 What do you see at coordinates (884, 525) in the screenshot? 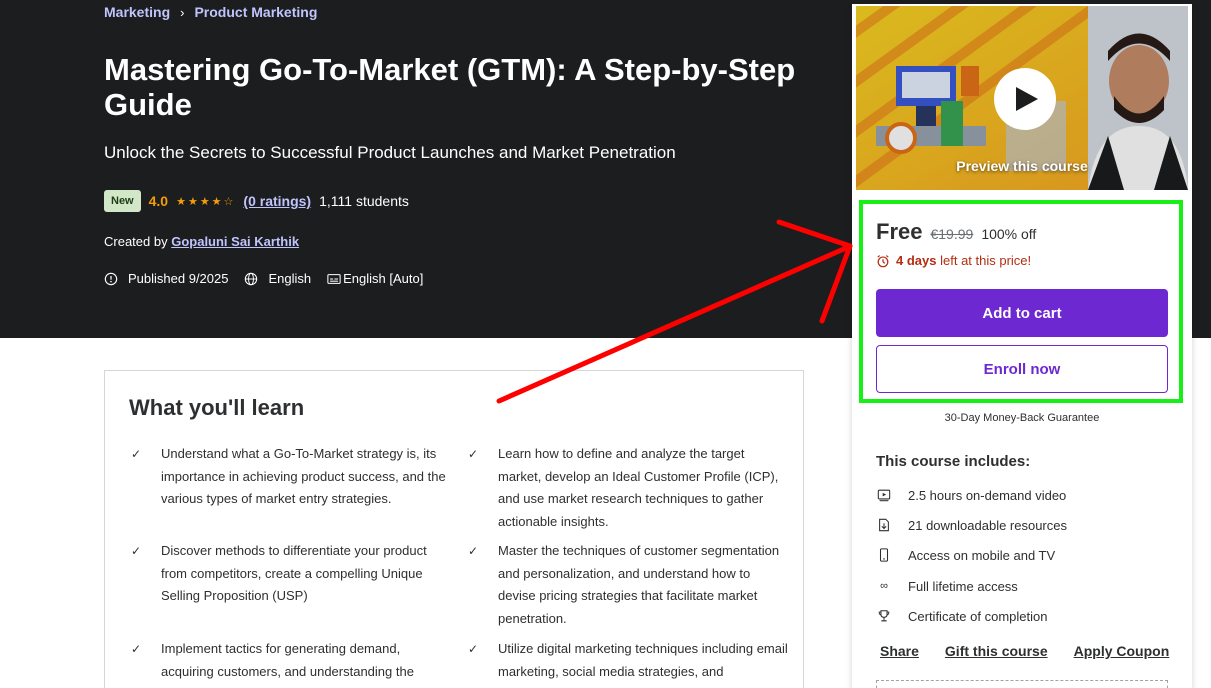
I see `download-file-icon` at bounding box center [884, 525].